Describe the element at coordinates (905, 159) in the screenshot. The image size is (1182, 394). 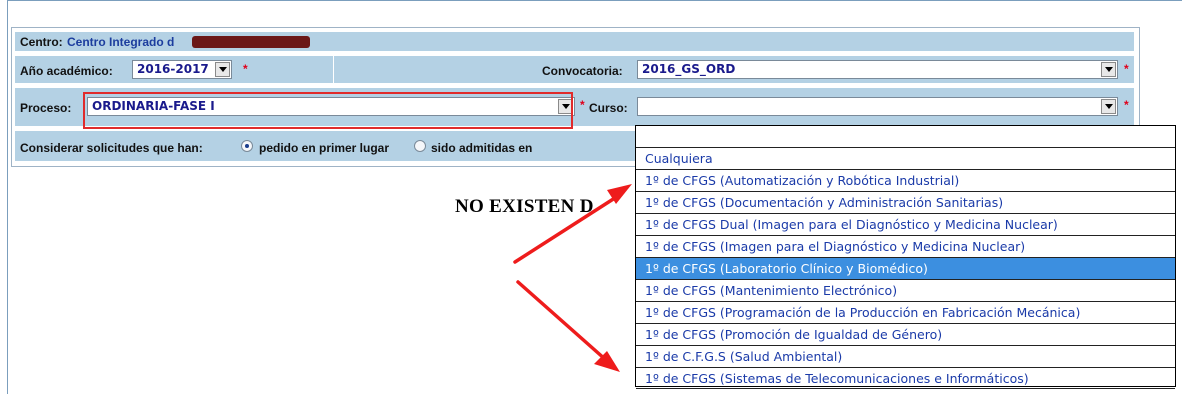
I see `curso-option: Cualquiera` at that location.